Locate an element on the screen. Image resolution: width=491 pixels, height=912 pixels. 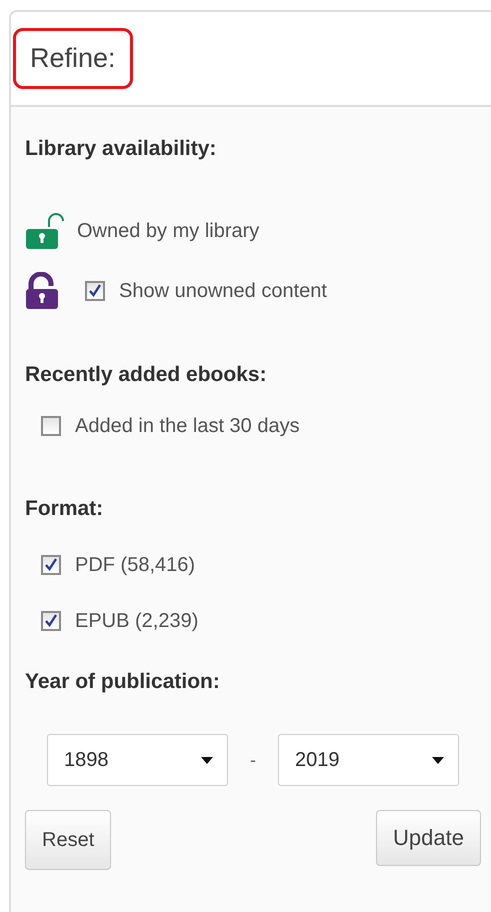
section-heading: Recently added ebooks: is located at coordinates (146, 375).